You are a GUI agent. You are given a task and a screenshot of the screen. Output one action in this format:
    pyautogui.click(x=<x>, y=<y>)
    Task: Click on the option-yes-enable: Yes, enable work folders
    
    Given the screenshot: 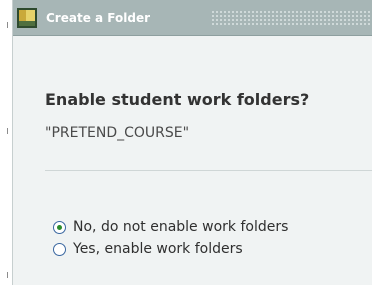 What is the action you would take?
    pyautogui.click(x=148, y=249)
    